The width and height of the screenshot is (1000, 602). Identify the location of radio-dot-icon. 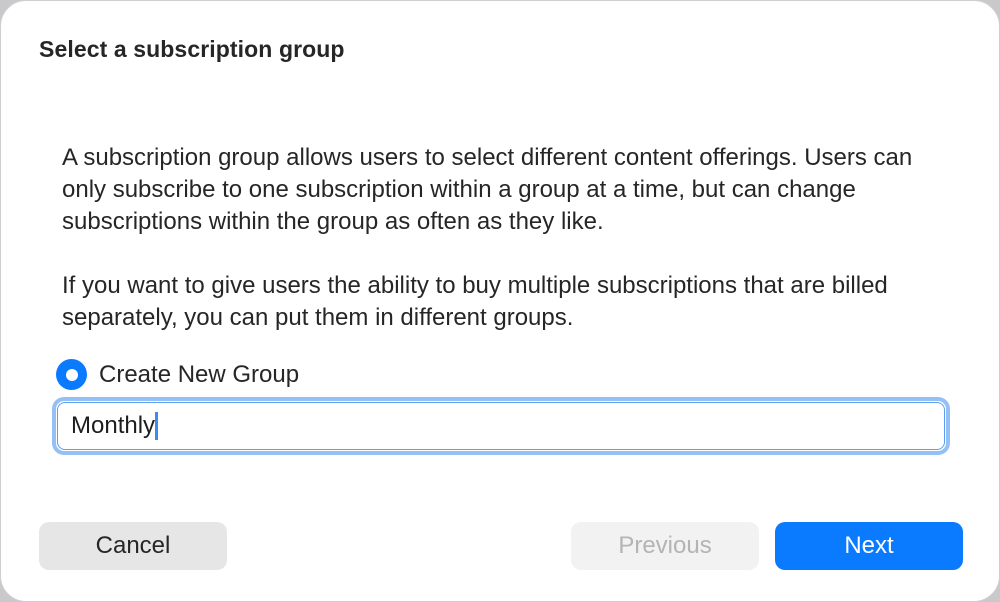
(71, 374).